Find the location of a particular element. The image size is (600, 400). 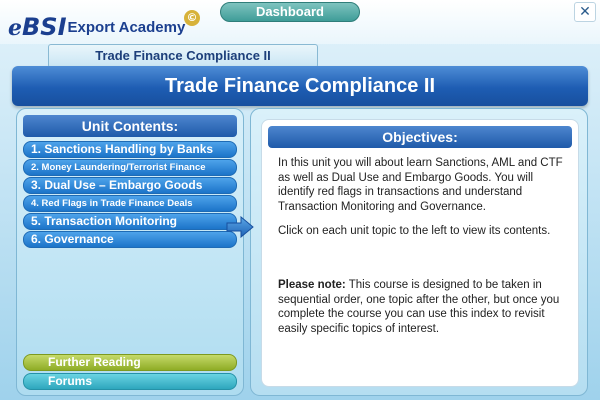

copyright-icon: © is located at coordinates (192, 18).